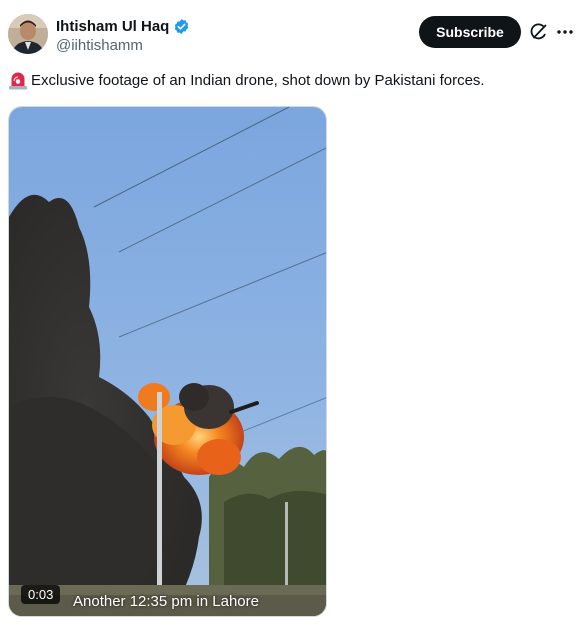 This screenshot has width=582, height=628. Describe the element at coordinates (470, 32) in the screenshot. I see `subscribe-button: Subscribe` at that location.